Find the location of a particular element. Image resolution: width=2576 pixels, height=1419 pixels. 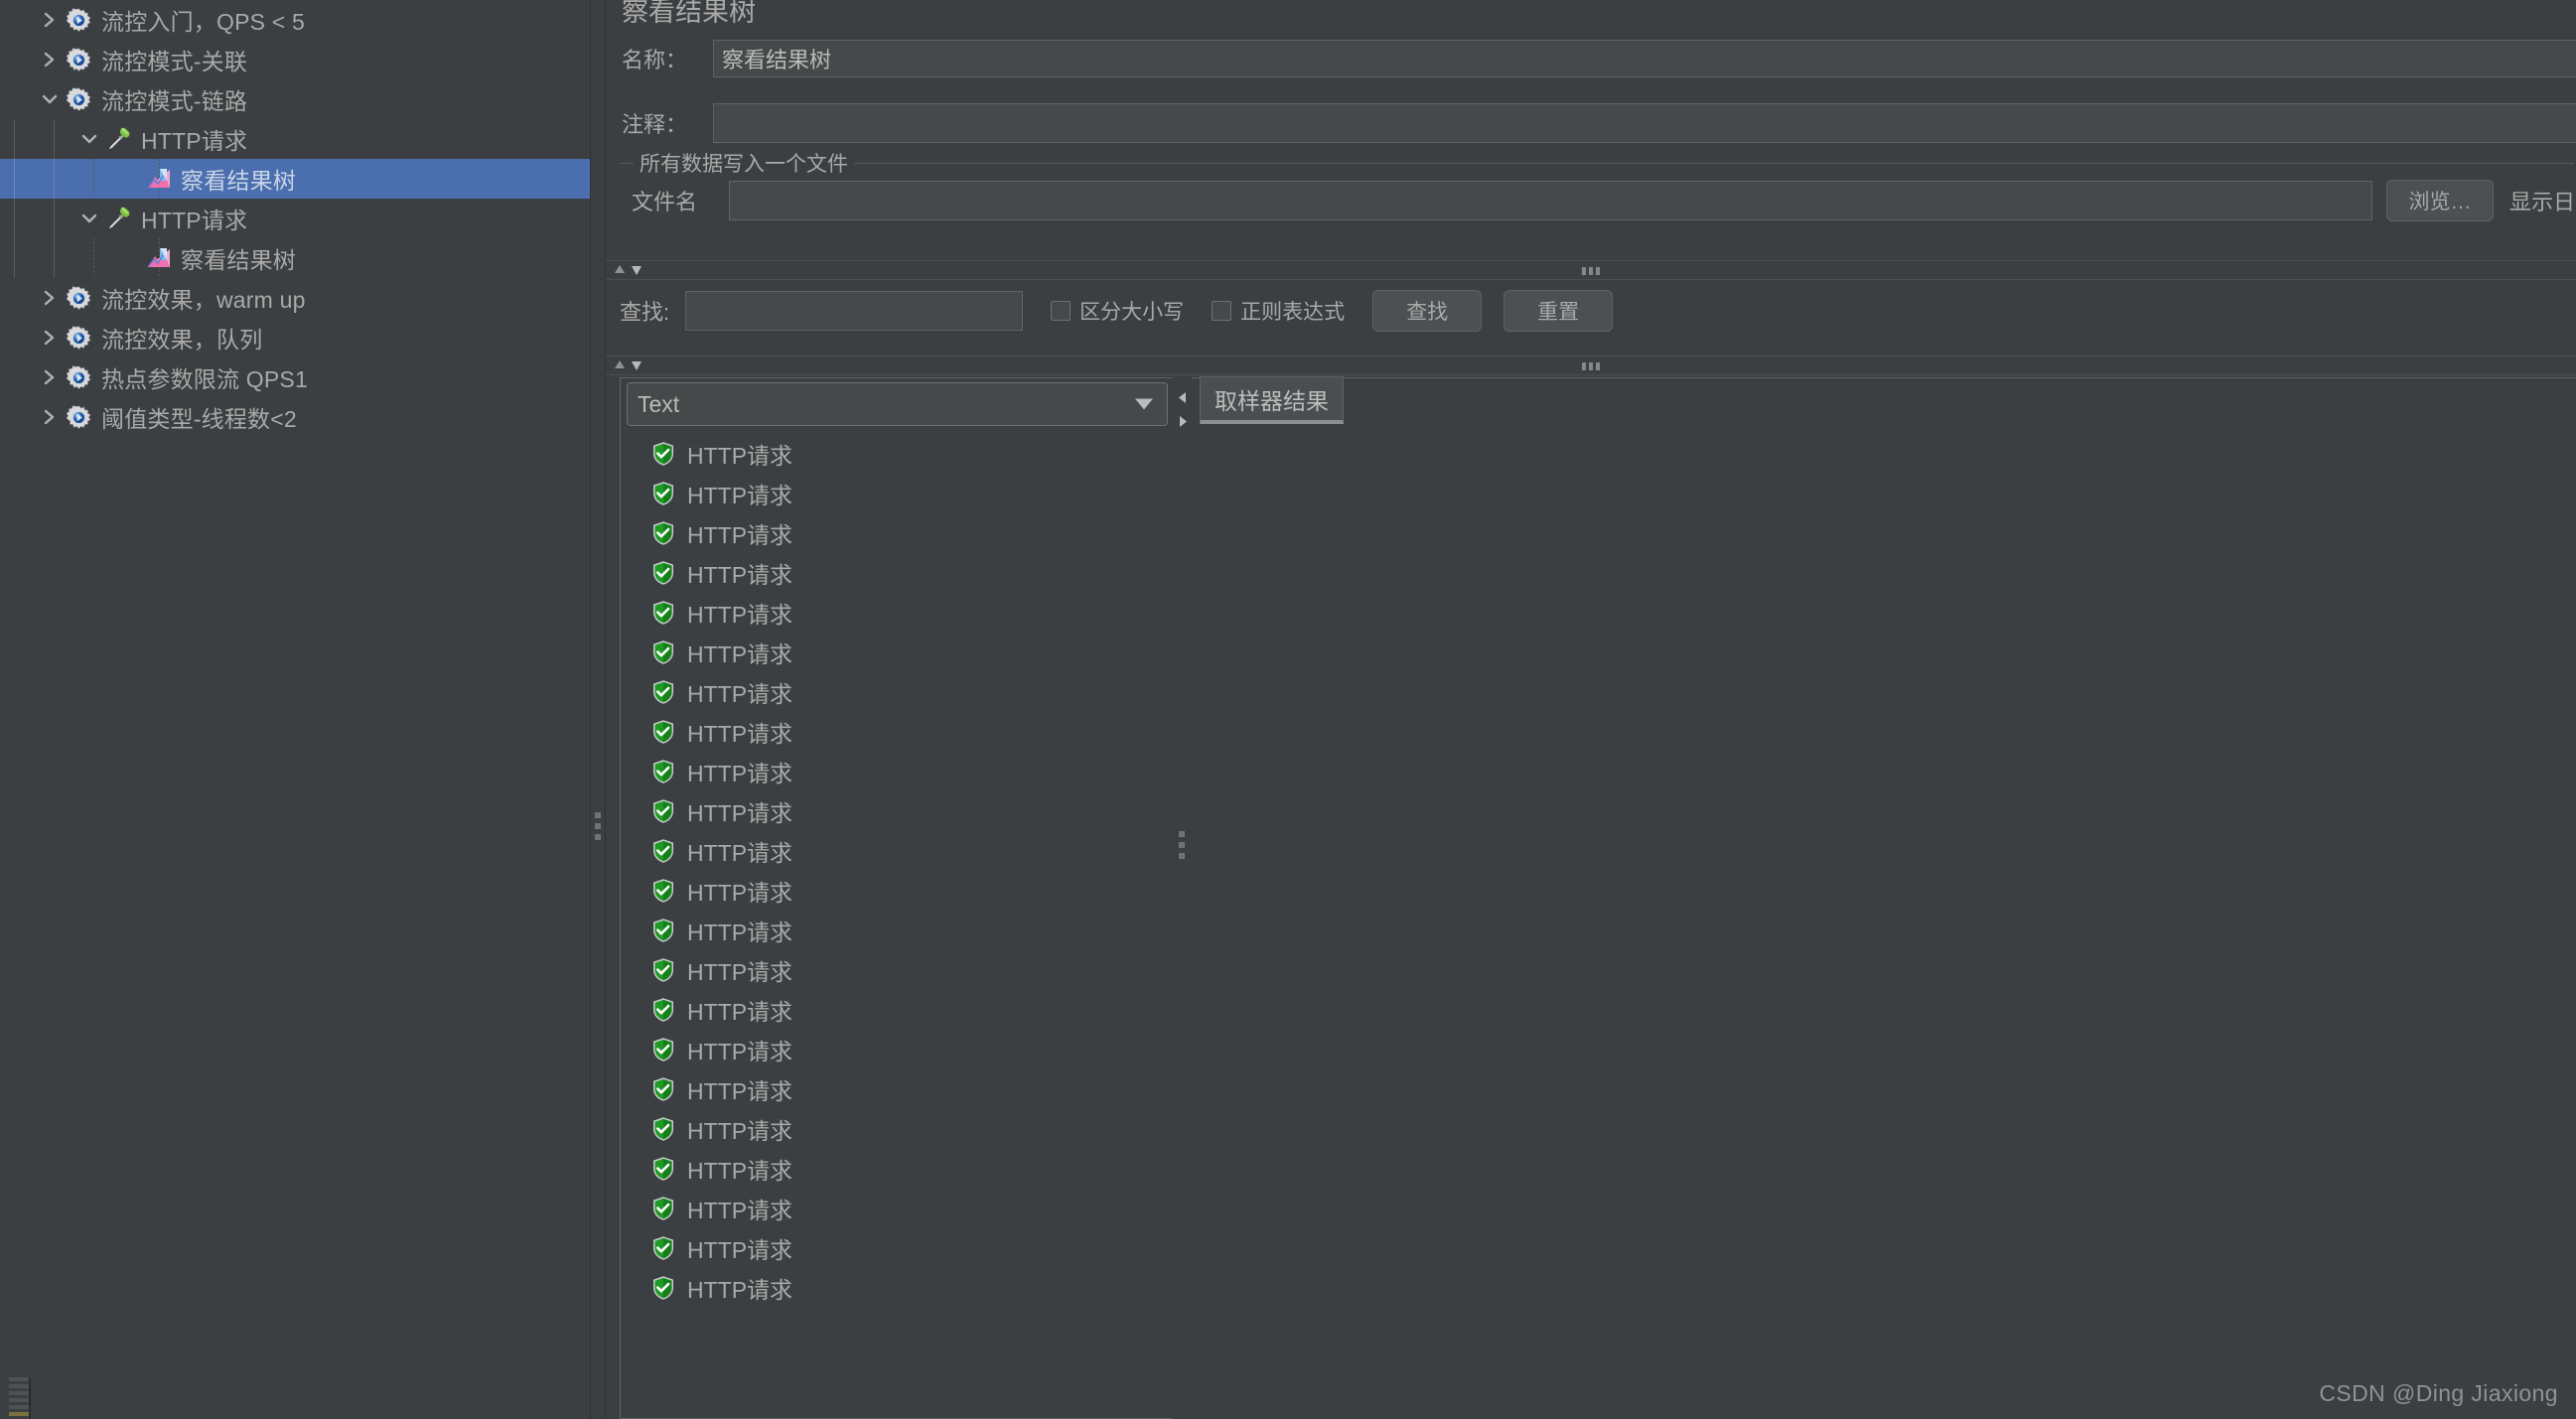

tree-item: 热点参数限流 QPS1 is located at coordinates (295, 377).